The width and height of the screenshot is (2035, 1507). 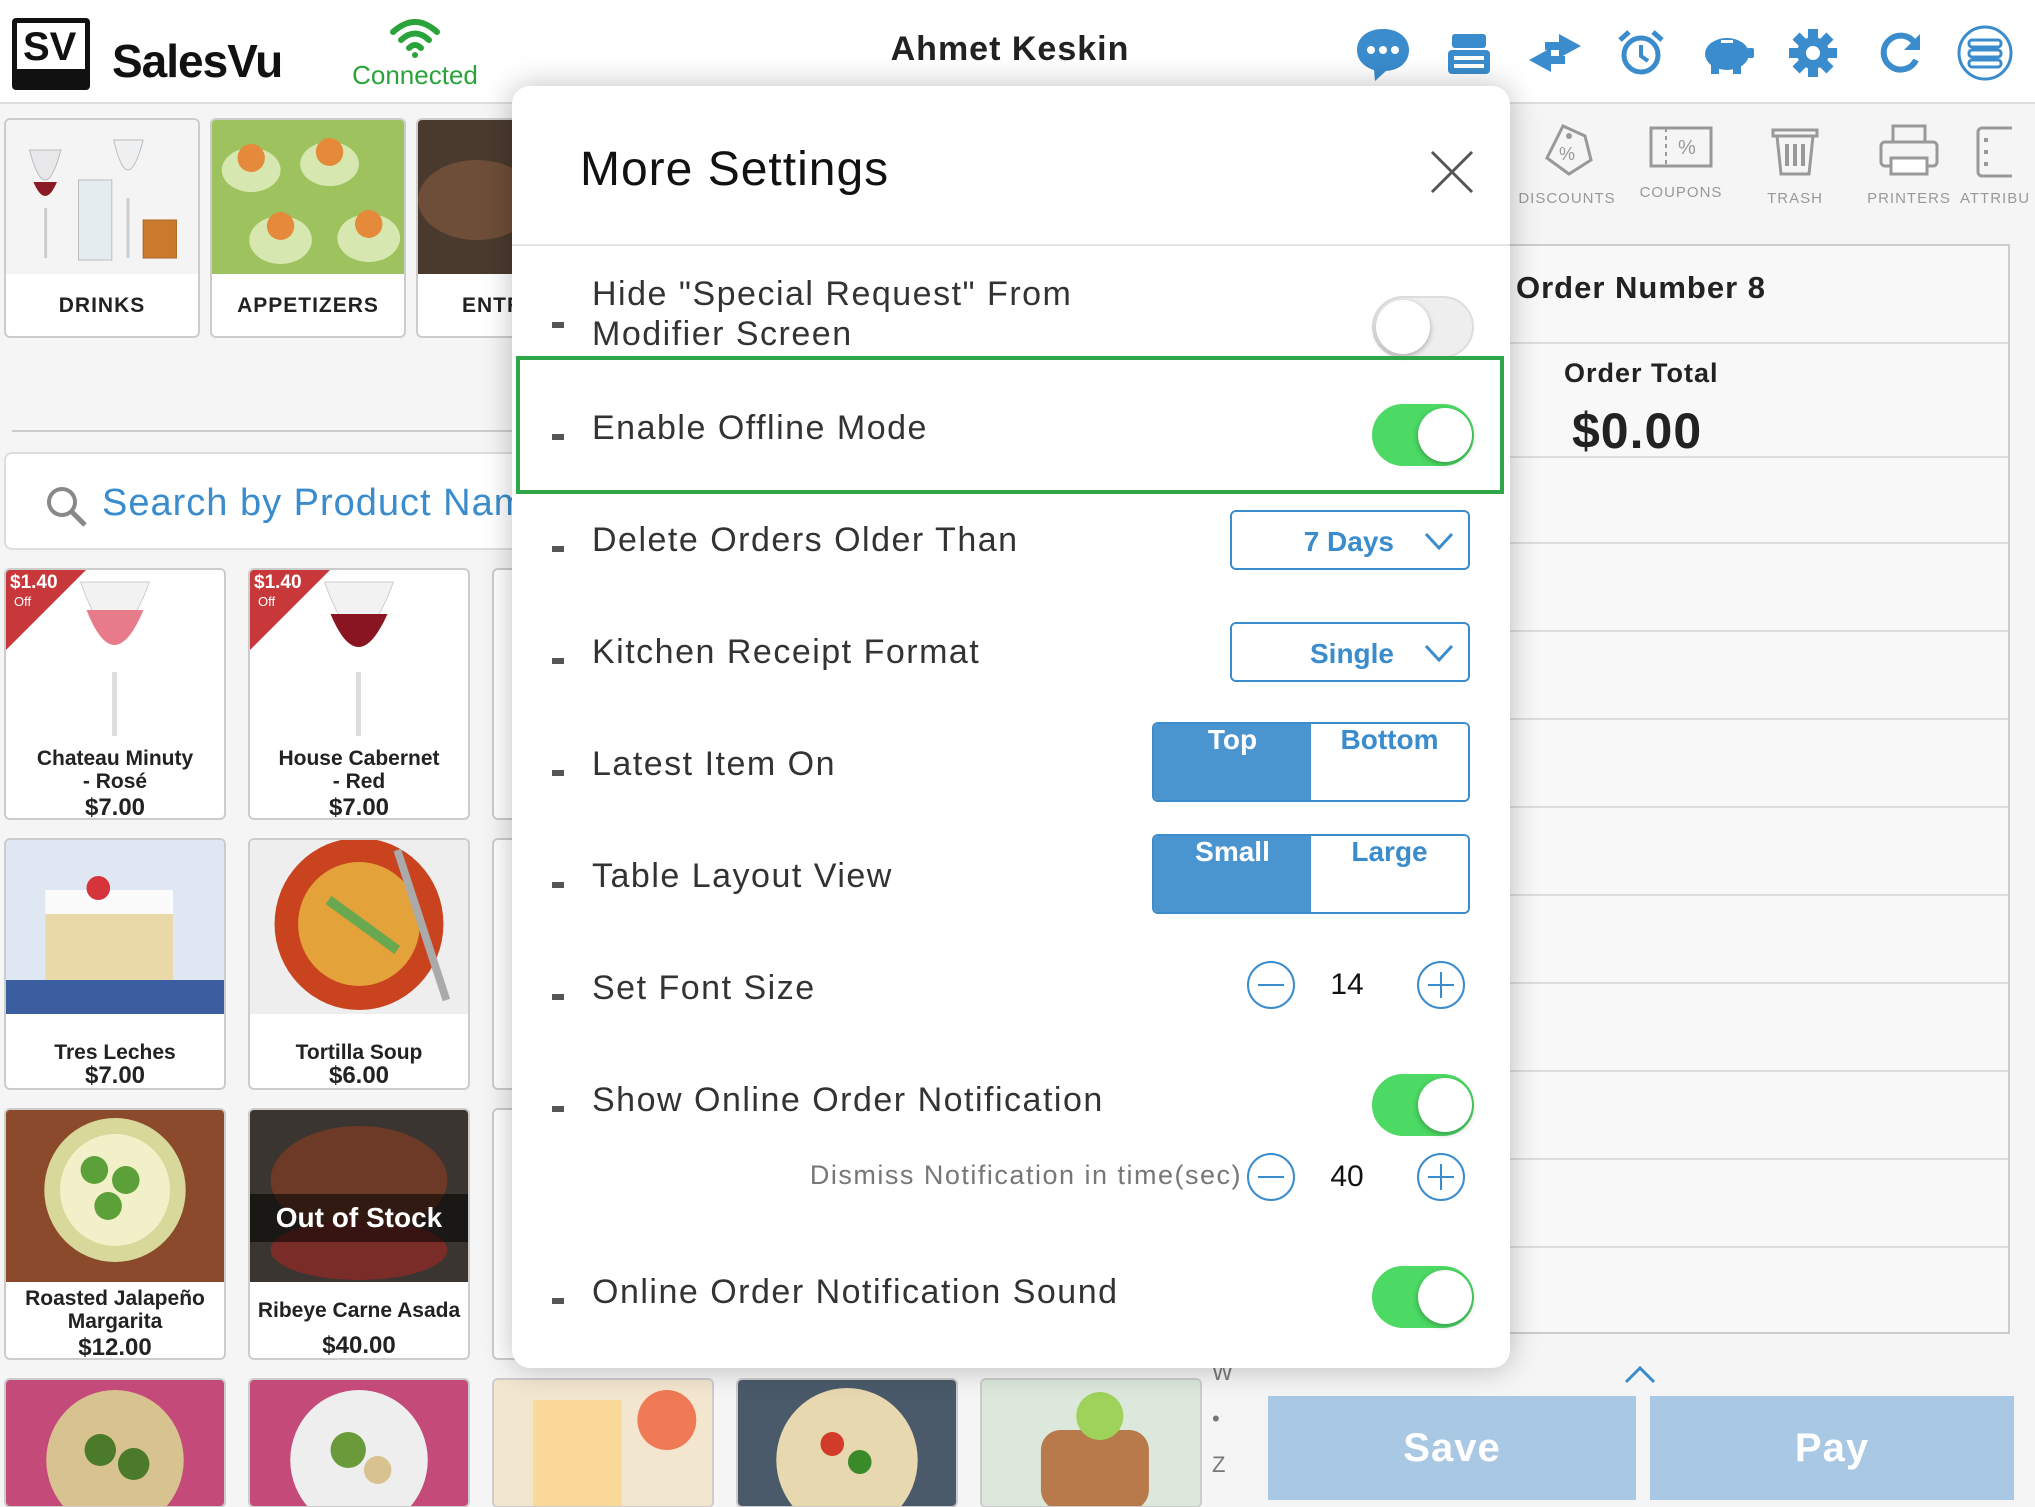 I want to click on product-card: $1.40 Off House Cabernet - Red $7.00, so click(x=359, y=694).